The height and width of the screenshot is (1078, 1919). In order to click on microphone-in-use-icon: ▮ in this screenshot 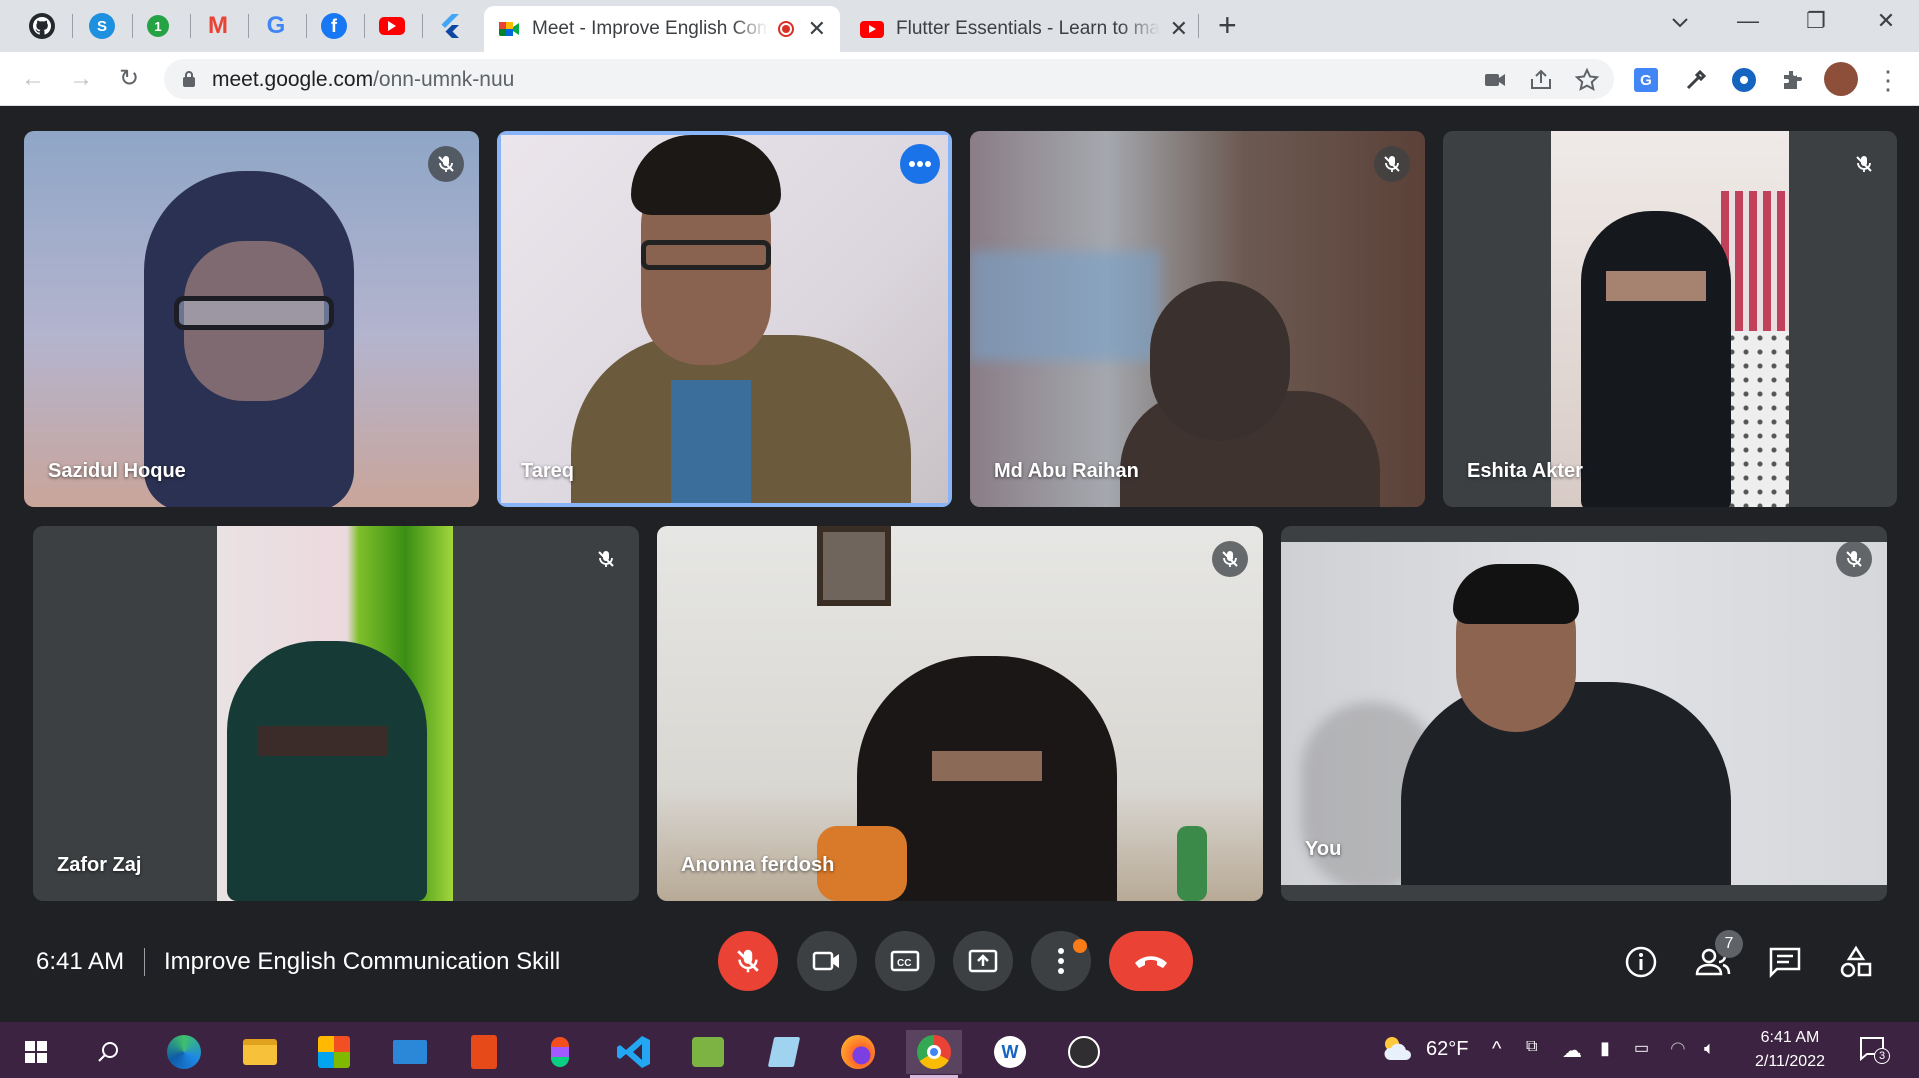, I will do `click(1605, 1048)`.